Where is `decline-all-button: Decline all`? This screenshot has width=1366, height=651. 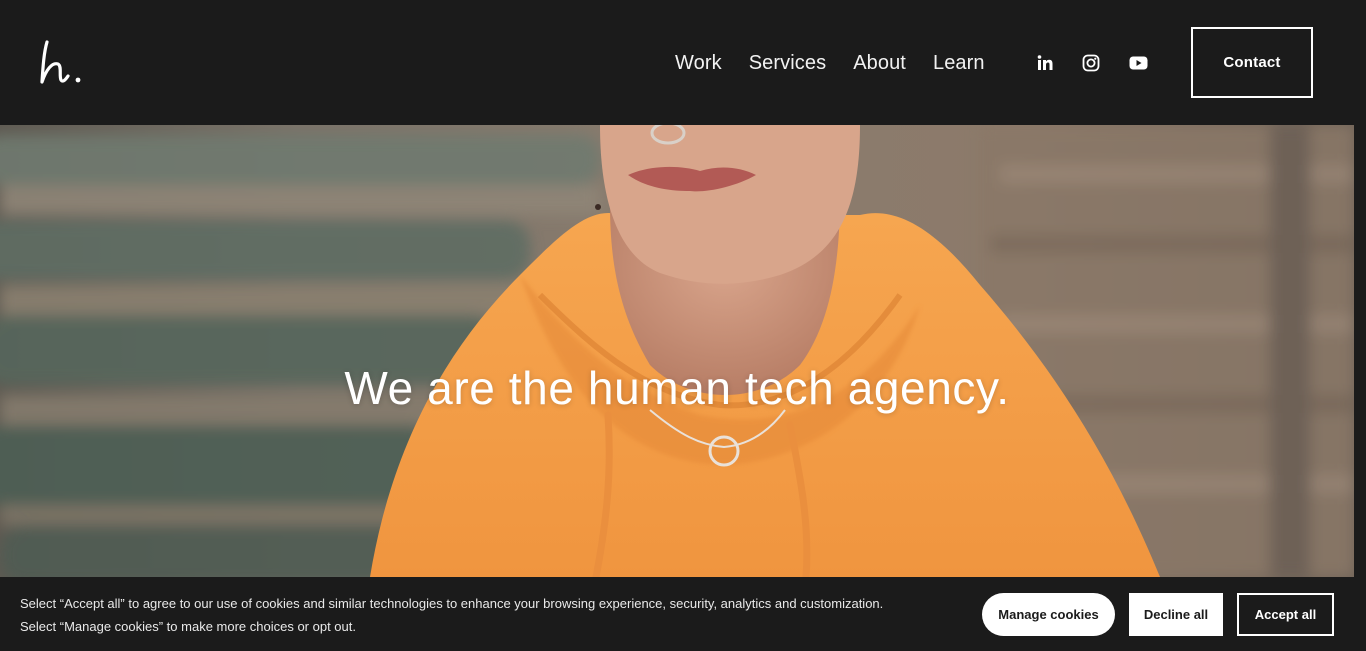
decline-all-button: Decline all is located at coordinates (1176, 614).